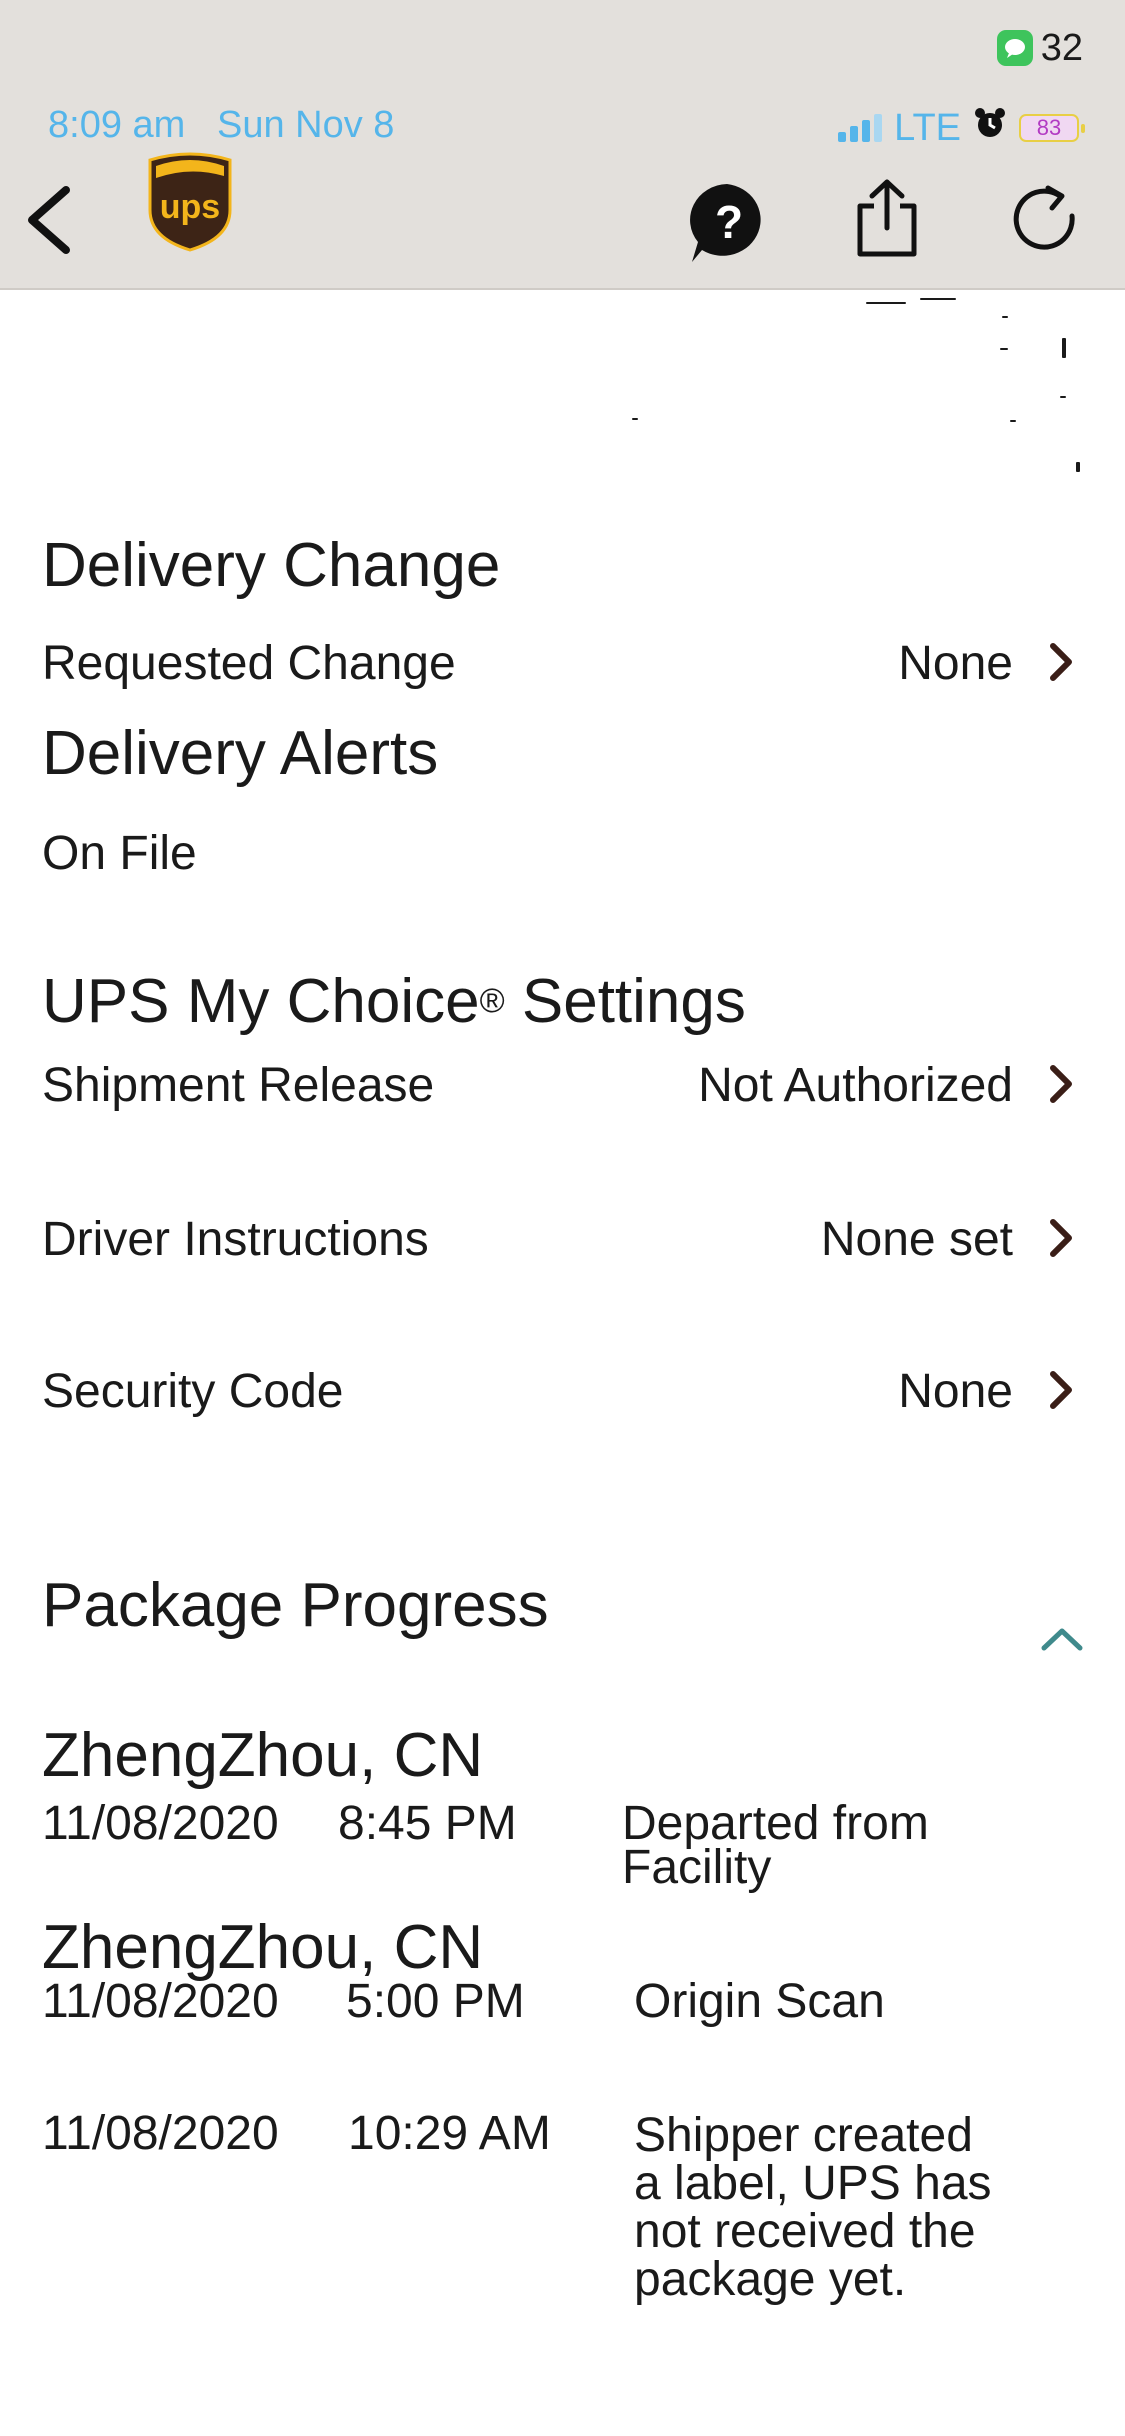  I want to click on share-icon, so click(887, 218).